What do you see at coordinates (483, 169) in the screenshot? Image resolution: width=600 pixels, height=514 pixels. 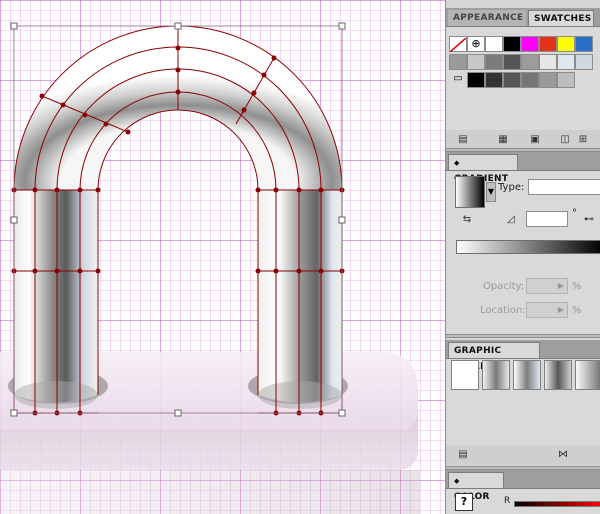 I see `tab-gradient: ◆ GRADIENT` at bounding box center [483, 169].